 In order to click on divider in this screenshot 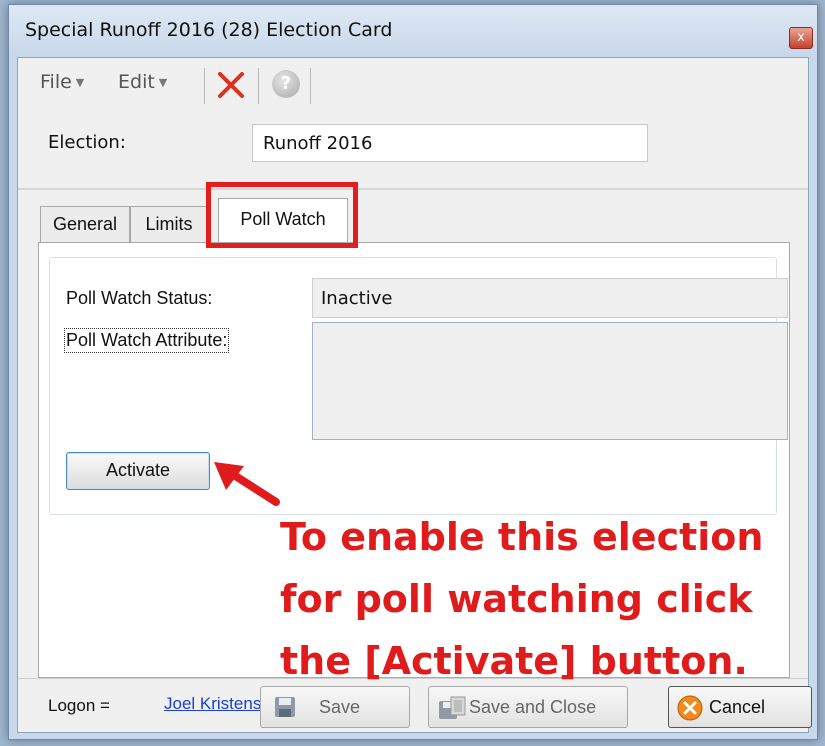, I will do `click(413, 189)`.